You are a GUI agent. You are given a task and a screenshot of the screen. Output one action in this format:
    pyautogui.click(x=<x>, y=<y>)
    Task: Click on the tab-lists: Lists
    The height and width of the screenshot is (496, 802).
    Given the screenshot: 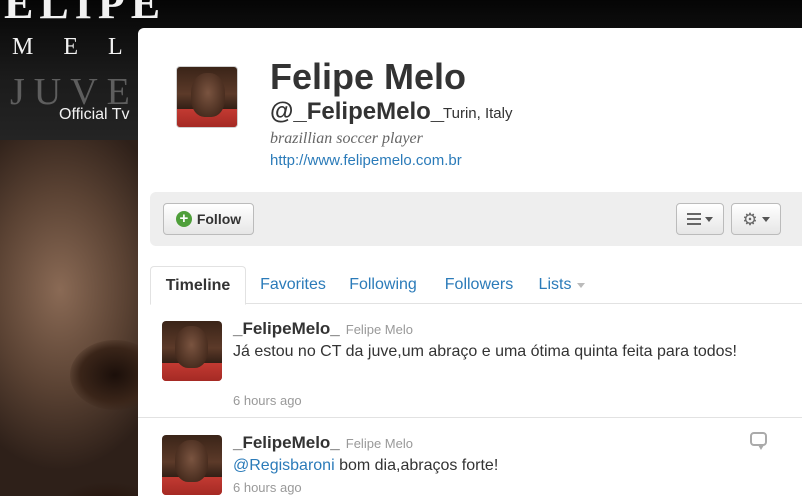 What is the action you would take?
    pyautogui.click(x=562, y=285)
    